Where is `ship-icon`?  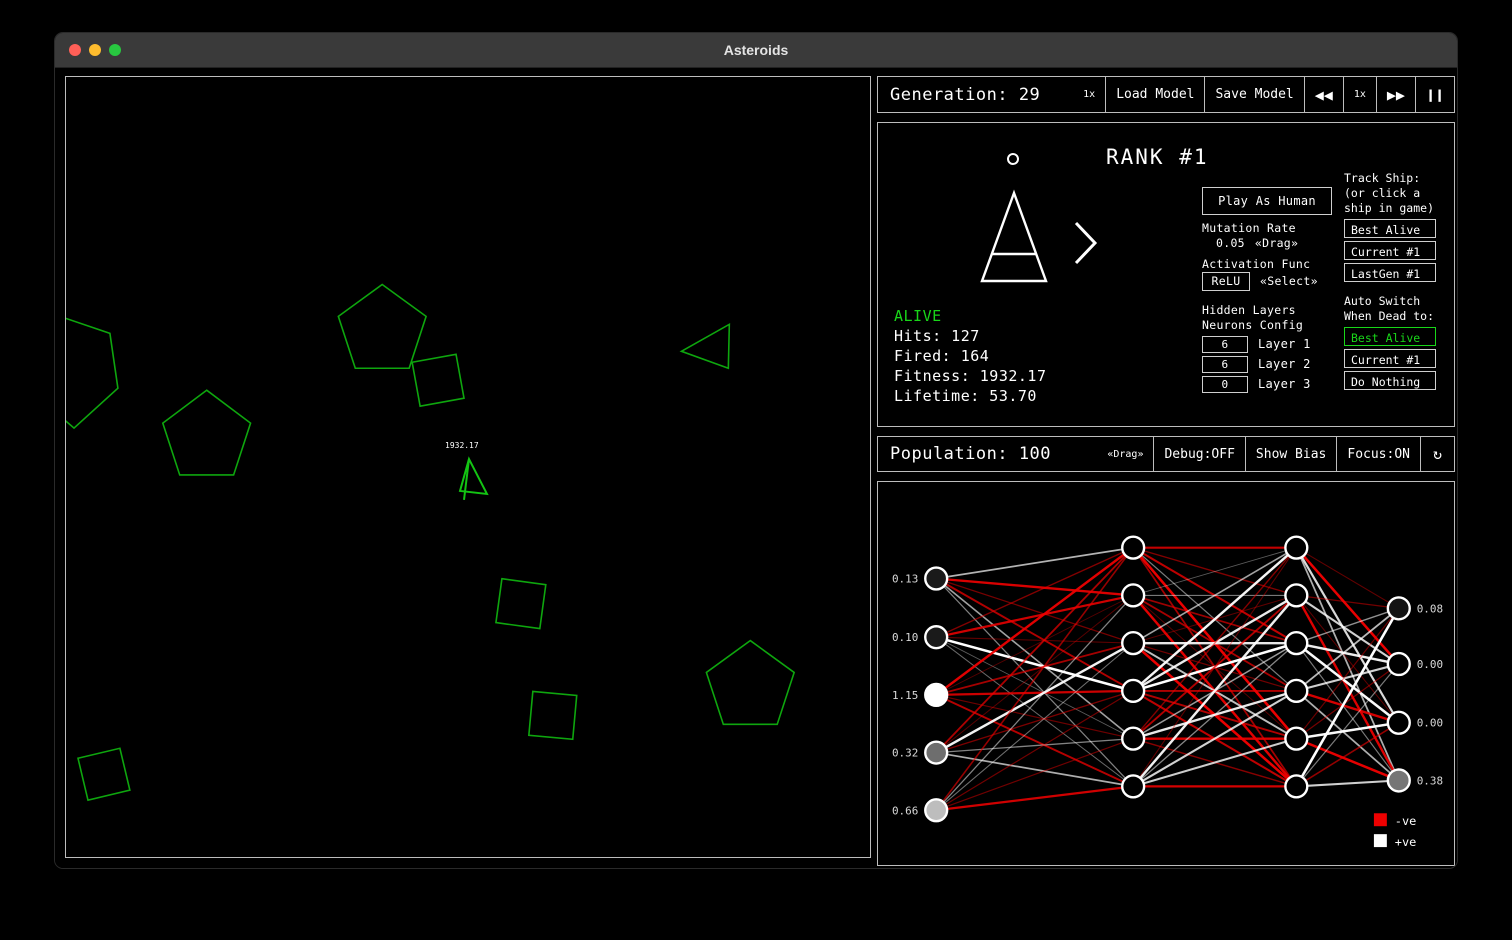
ship-icon is located at coordinates (1014, 236).